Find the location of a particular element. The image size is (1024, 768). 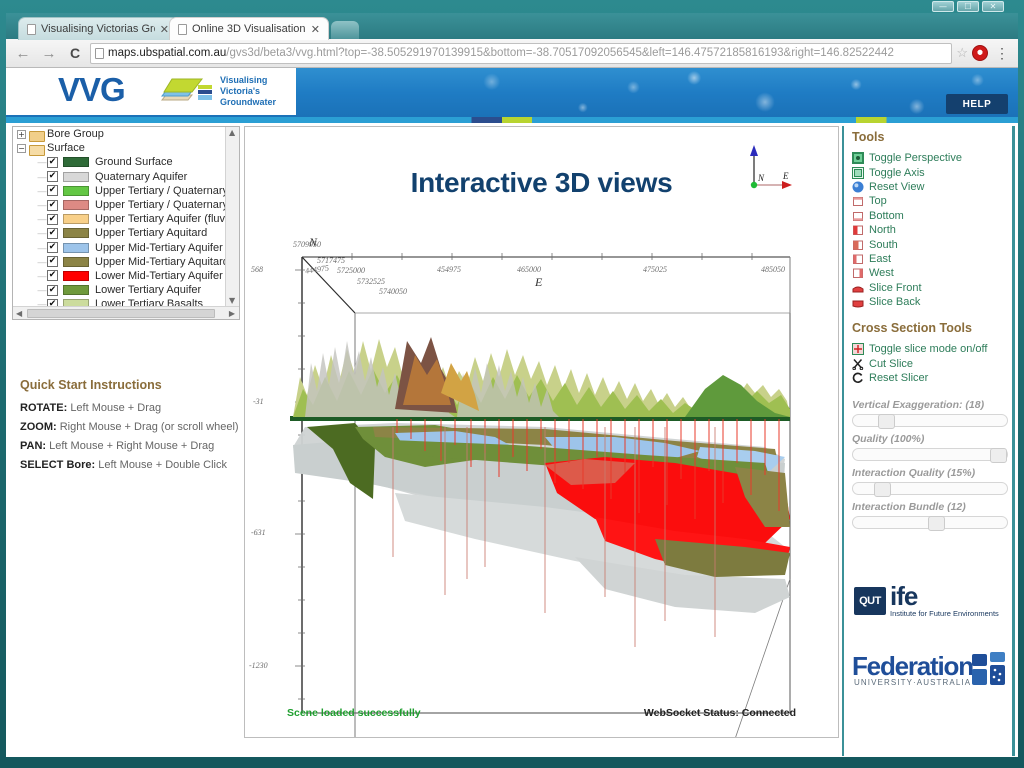

tool-item-south: South is located at coordinates (935, 244).